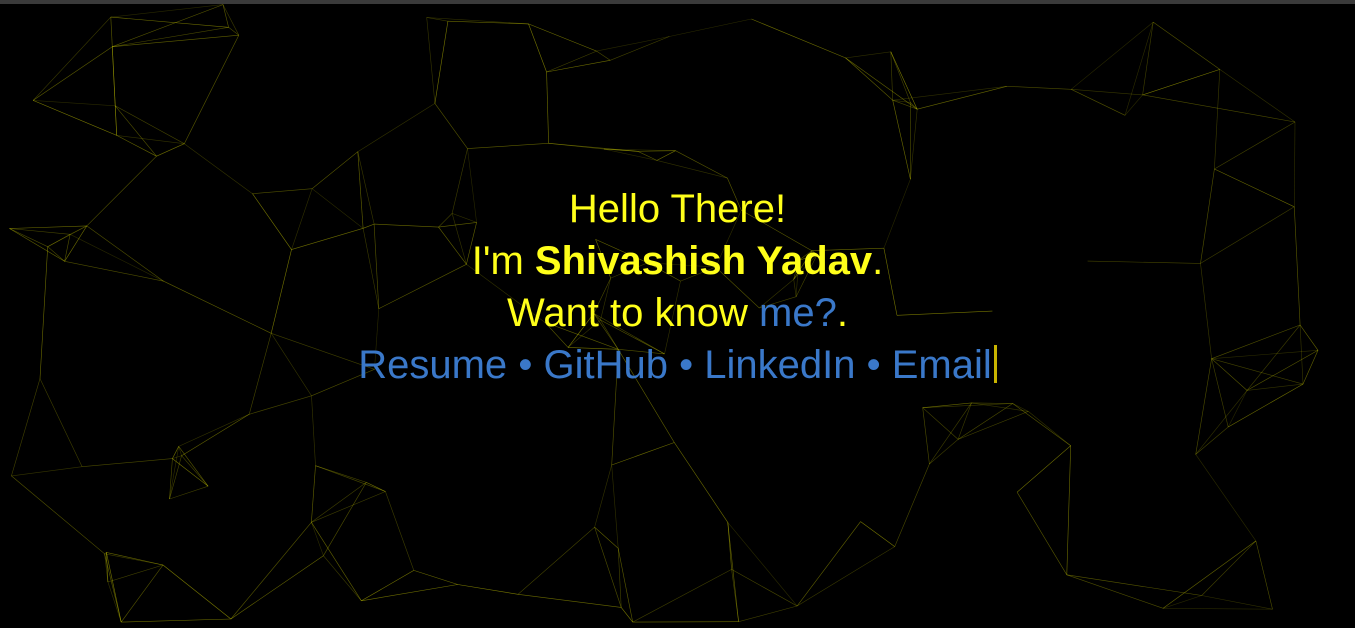 This screenshot has width=1355, height=628. What do you see at coordinates (995, 364) in the screenshot?
I see `typing-cursor` at bounding box center [995, 364].